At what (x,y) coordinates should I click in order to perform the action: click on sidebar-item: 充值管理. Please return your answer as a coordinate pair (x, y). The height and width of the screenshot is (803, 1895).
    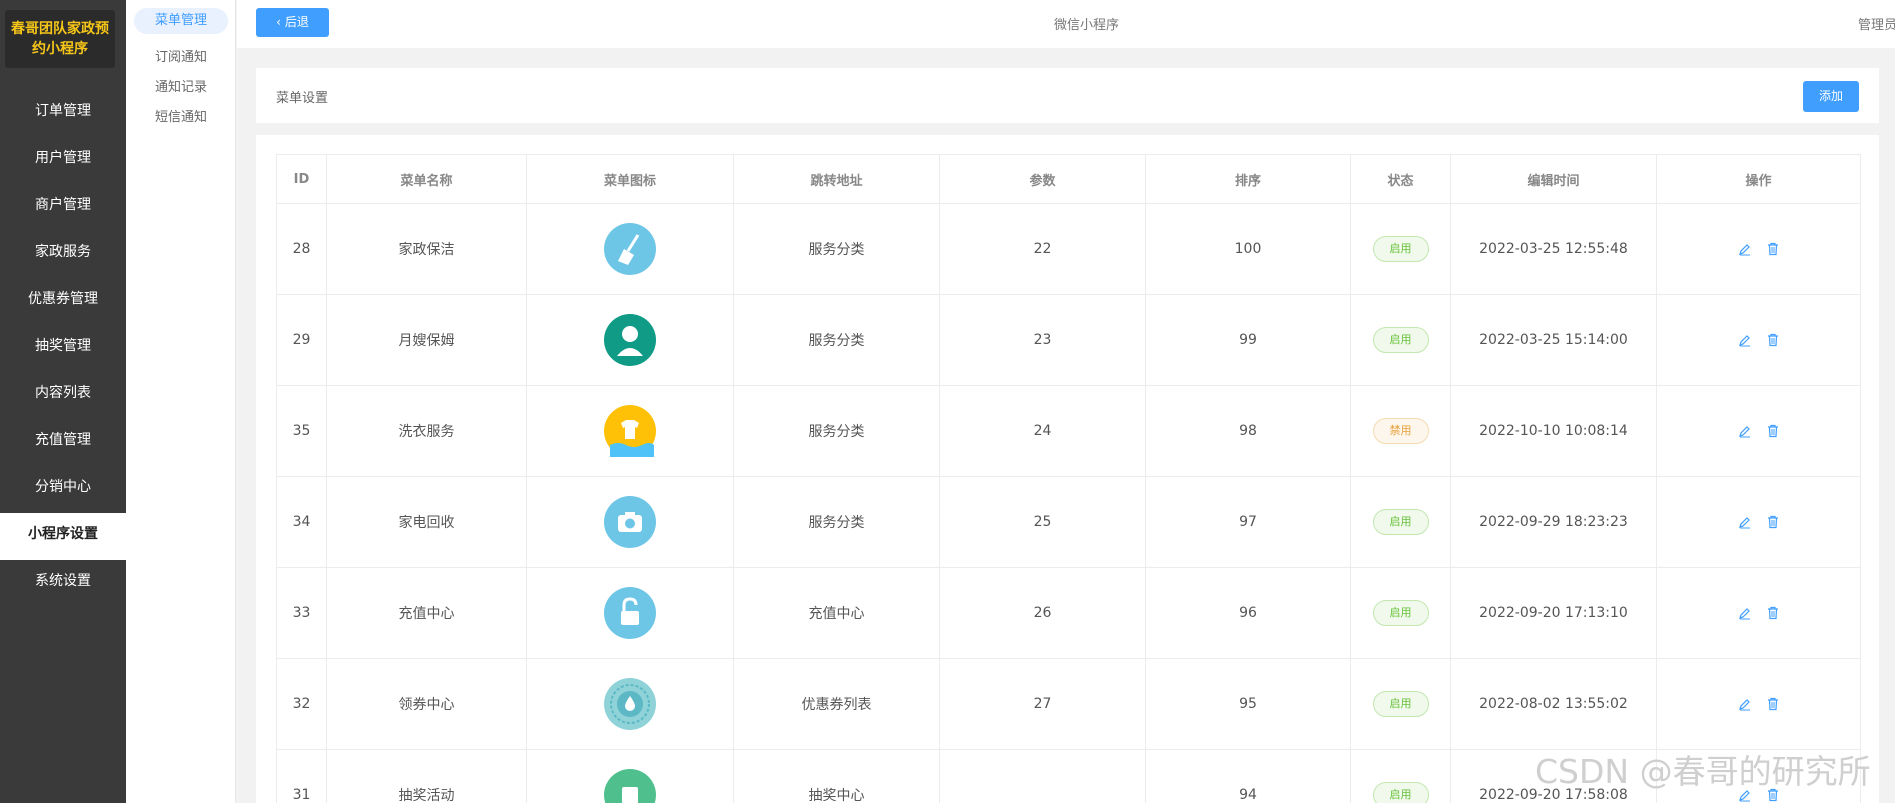
    Looking at the image, I should click on (63, 442).